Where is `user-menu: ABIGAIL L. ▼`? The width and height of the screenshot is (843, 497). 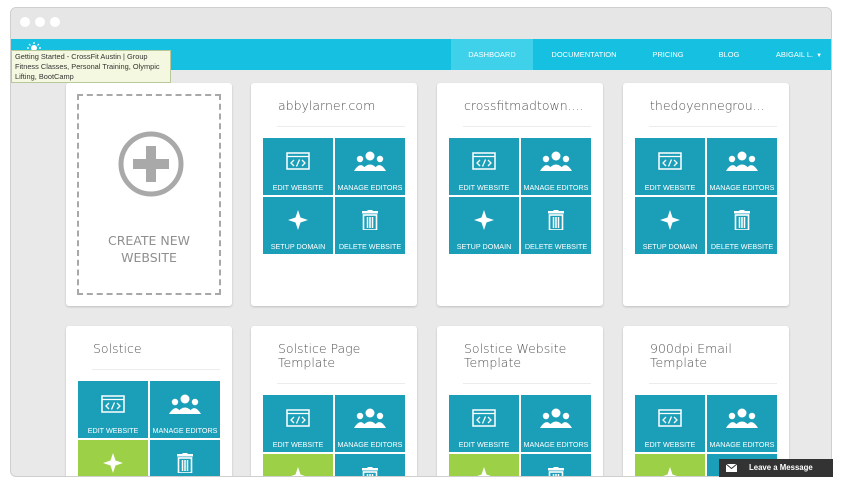 user-menu: ABIGAIL L. ▼ is located at coordinates (799, 54).